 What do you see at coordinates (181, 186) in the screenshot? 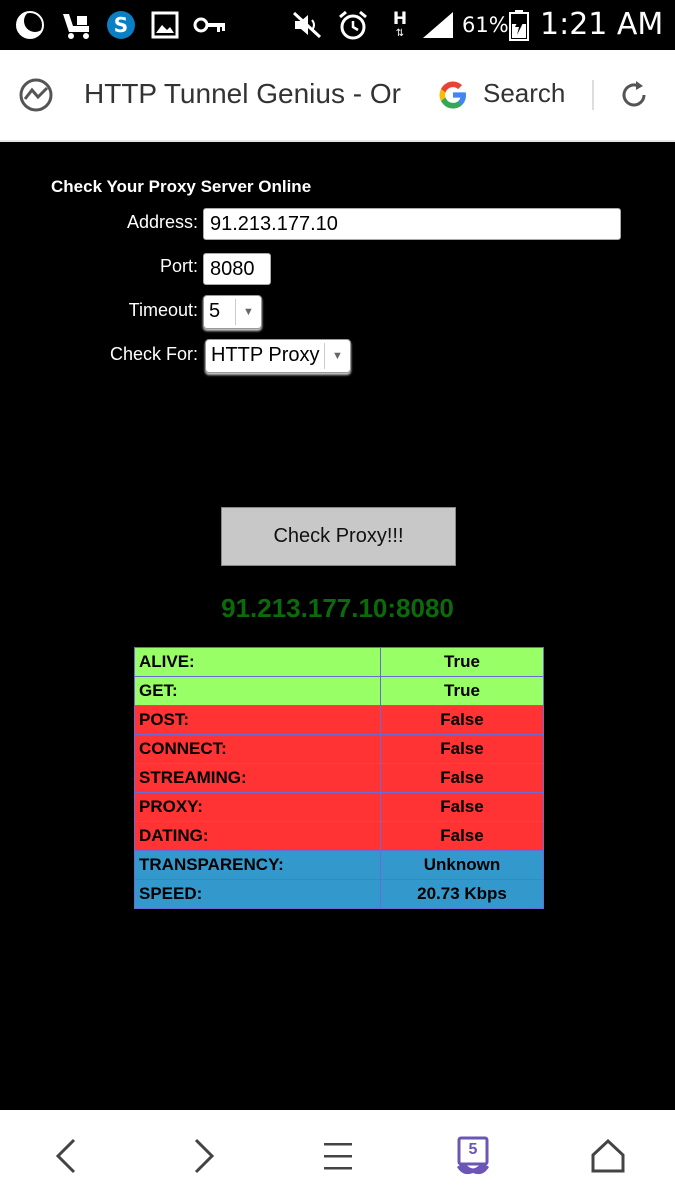
I see `page-heading: Check Your Proxy Server Online` at bounding box center [181, 186].